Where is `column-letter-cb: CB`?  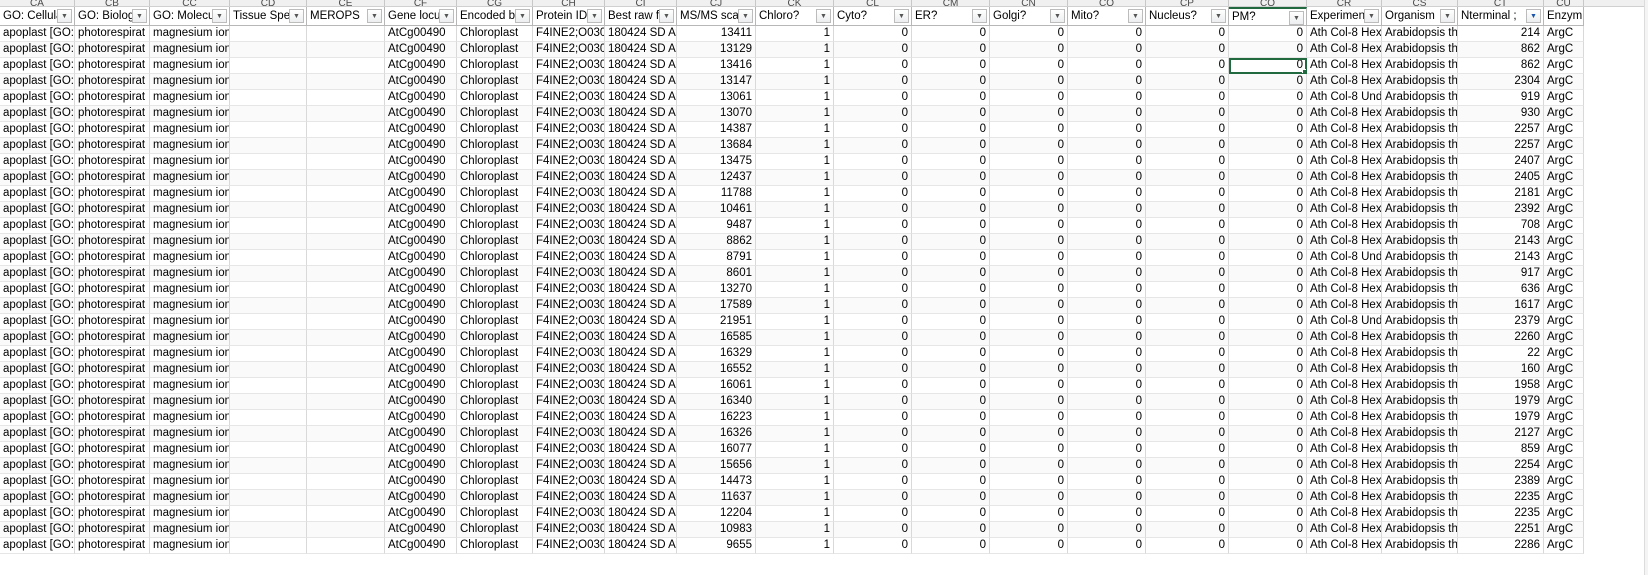
column-letter-cb: CB is located at coordinates (112, 3).